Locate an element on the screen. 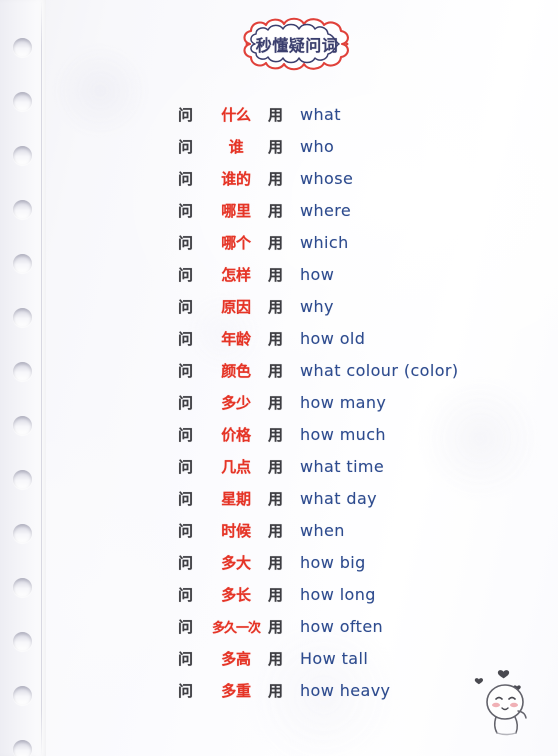 The height and width of the screenshot is (756, 558). title-bubble: 秒懂疑问词 is located at coordinates (297, 44).